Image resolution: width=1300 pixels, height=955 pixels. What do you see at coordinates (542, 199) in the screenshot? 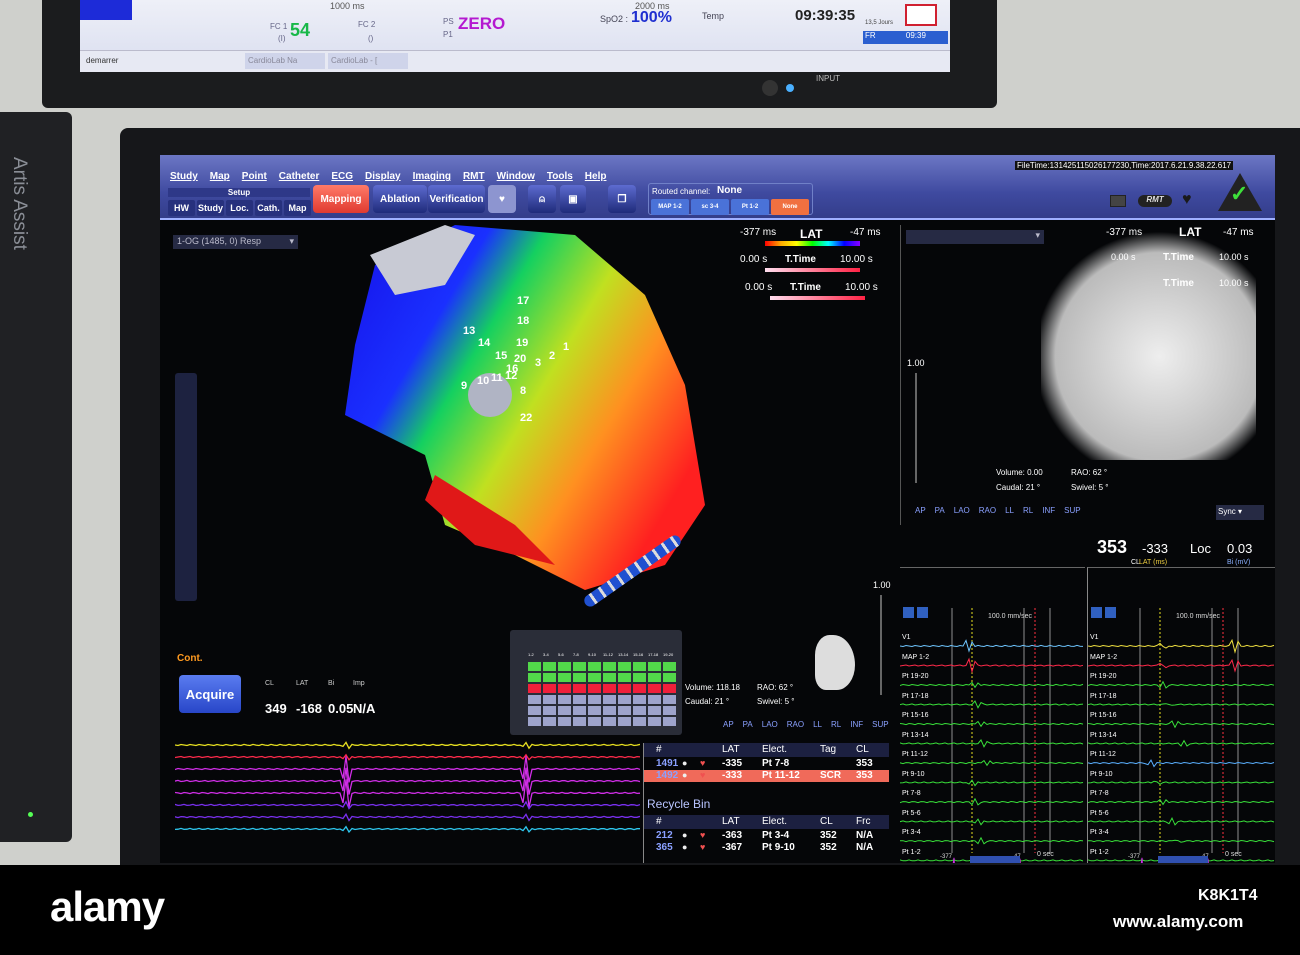
I see `bell-tool-button: ⍝` at bounding box center [542, 199].